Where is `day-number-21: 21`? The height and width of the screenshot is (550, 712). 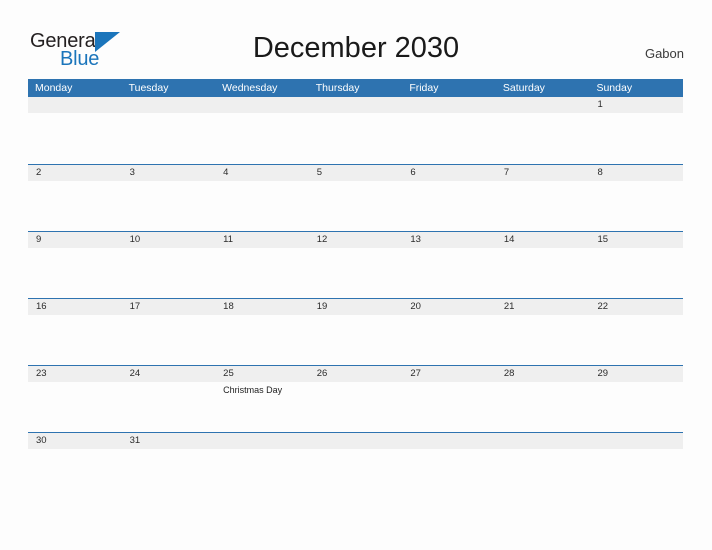
day-number-21: 21 is located at coordinates (543, 307).